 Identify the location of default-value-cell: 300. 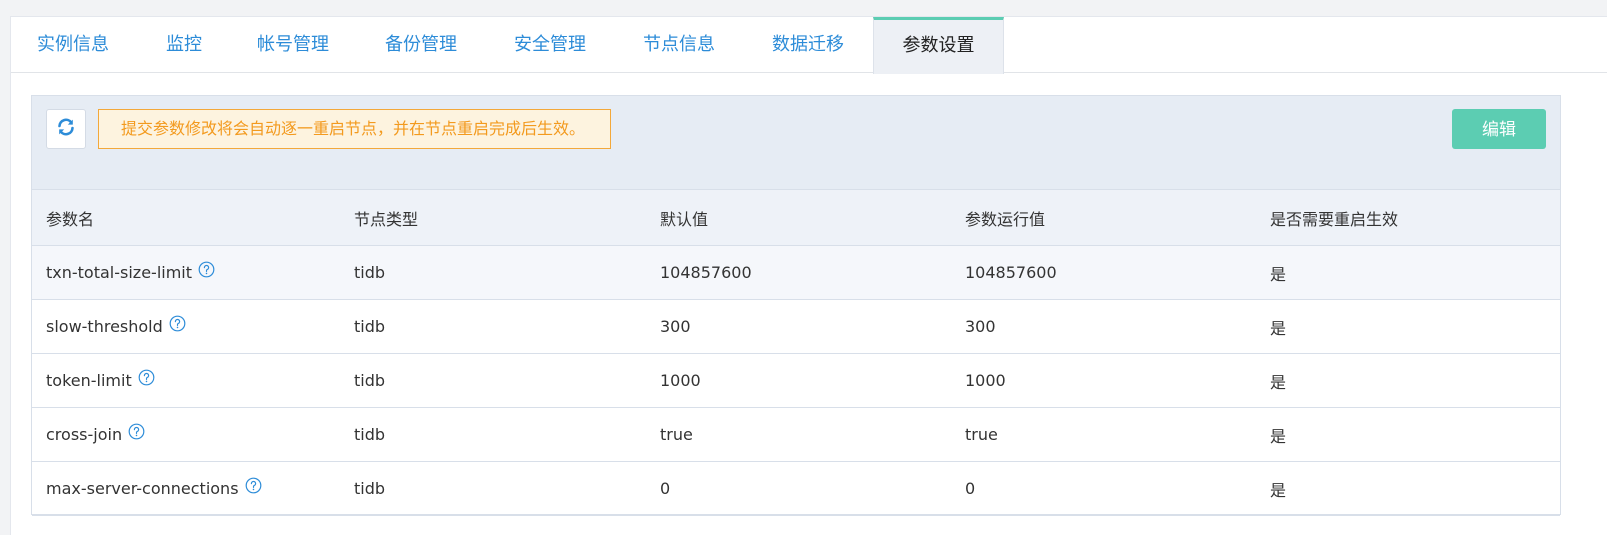
(798, 326).